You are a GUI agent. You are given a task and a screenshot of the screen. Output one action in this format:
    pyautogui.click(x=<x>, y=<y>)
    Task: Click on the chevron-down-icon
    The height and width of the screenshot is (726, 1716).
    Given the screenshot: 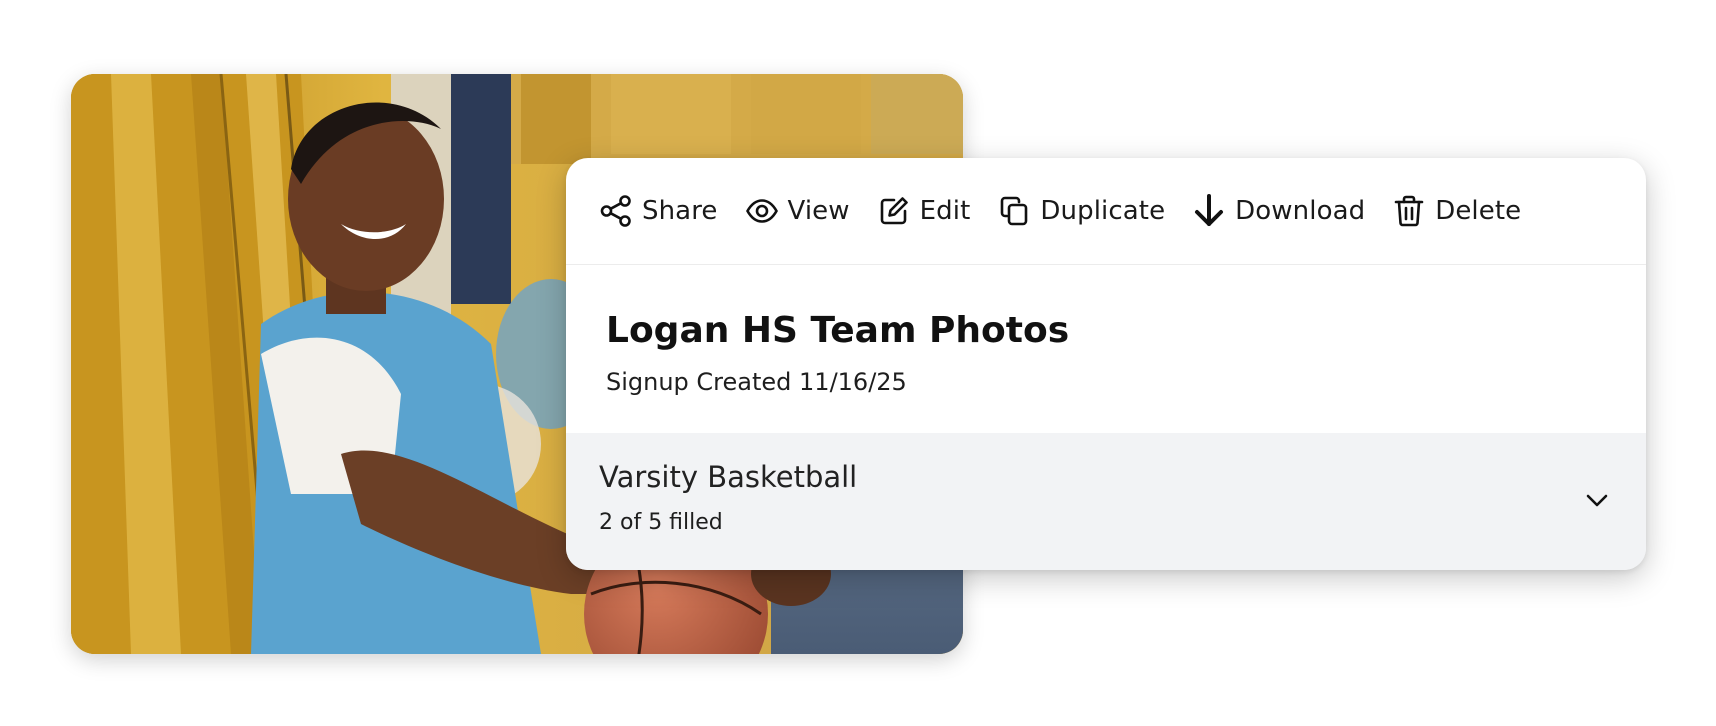 What is the action you would take?
    pyautogui.click(x=1597, y=500)
    